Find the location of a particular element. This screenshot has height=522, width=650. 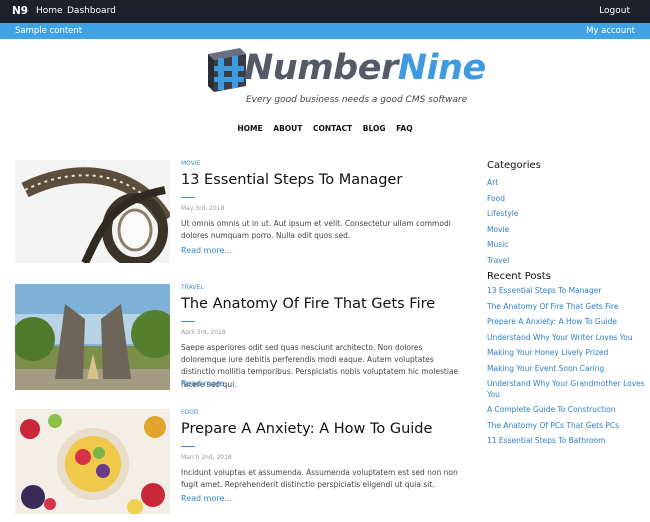

post-date: May 3rd, 2018 is located at coordinates (203, 208).